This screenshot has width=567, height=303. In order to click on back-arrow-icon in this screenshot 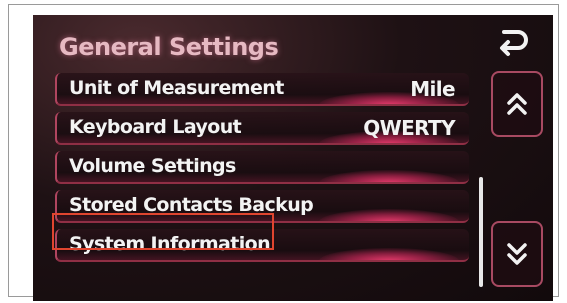, I will do `click(514, 43)`.